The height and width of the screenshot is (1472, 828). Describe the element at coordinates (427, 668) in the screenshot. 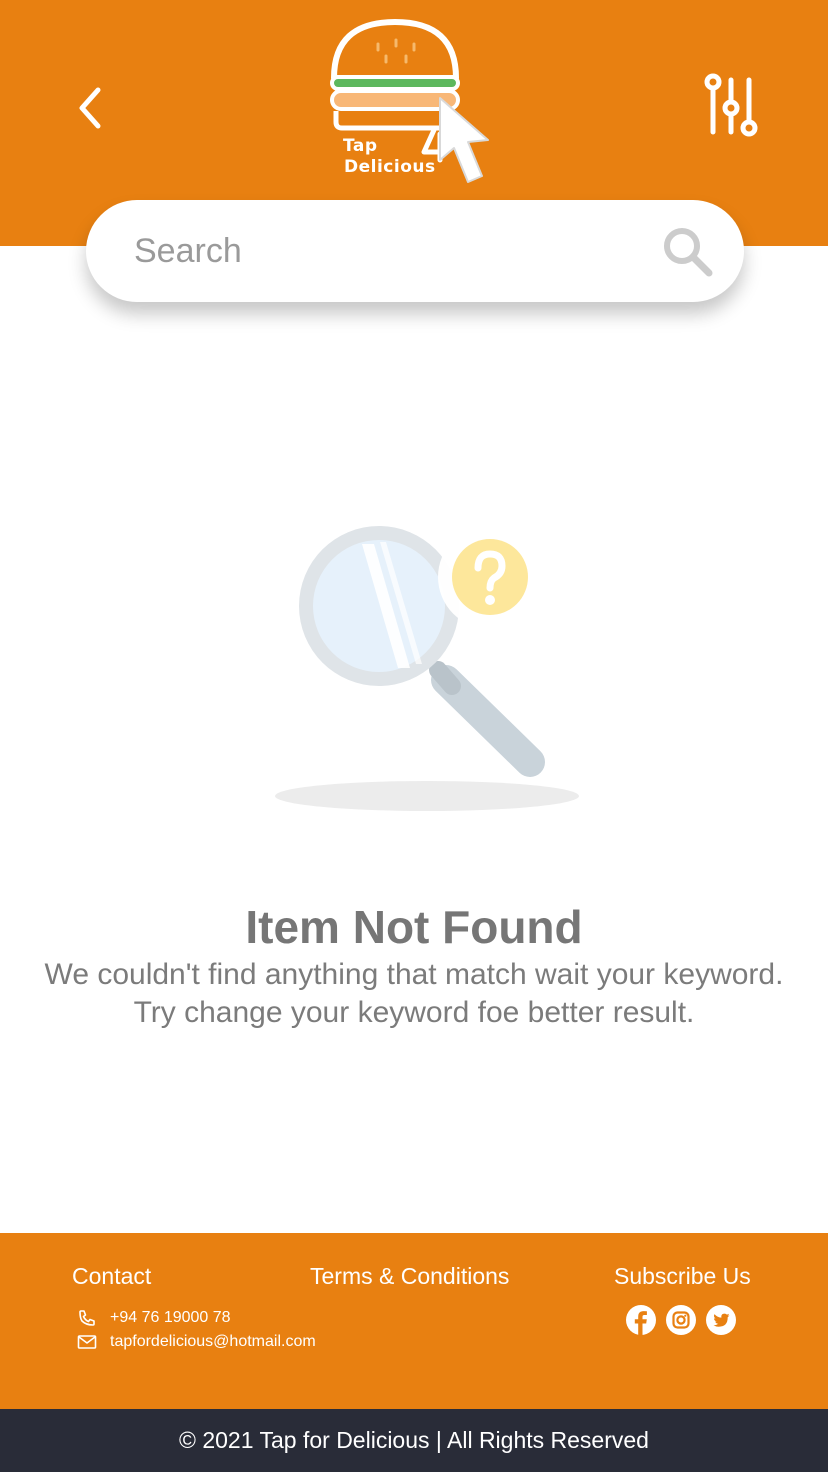

I see `magnifier-question-illustration` at that location.